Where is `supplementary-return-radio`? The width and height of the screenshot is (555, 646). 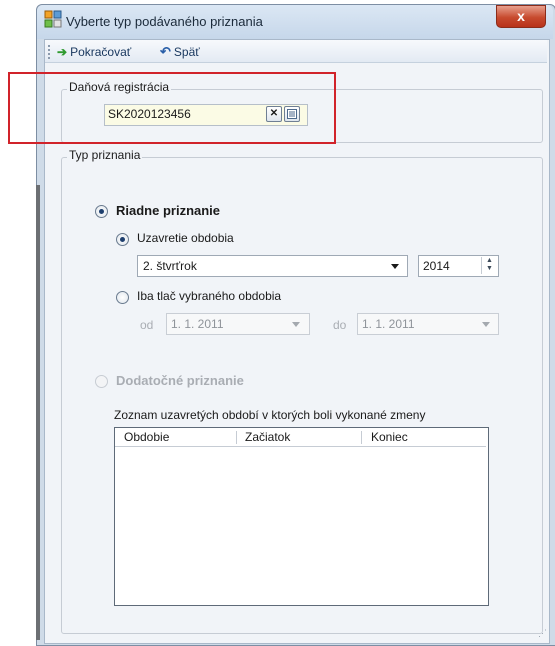 supplementary-return-radio is located at coordinates (101, 381).